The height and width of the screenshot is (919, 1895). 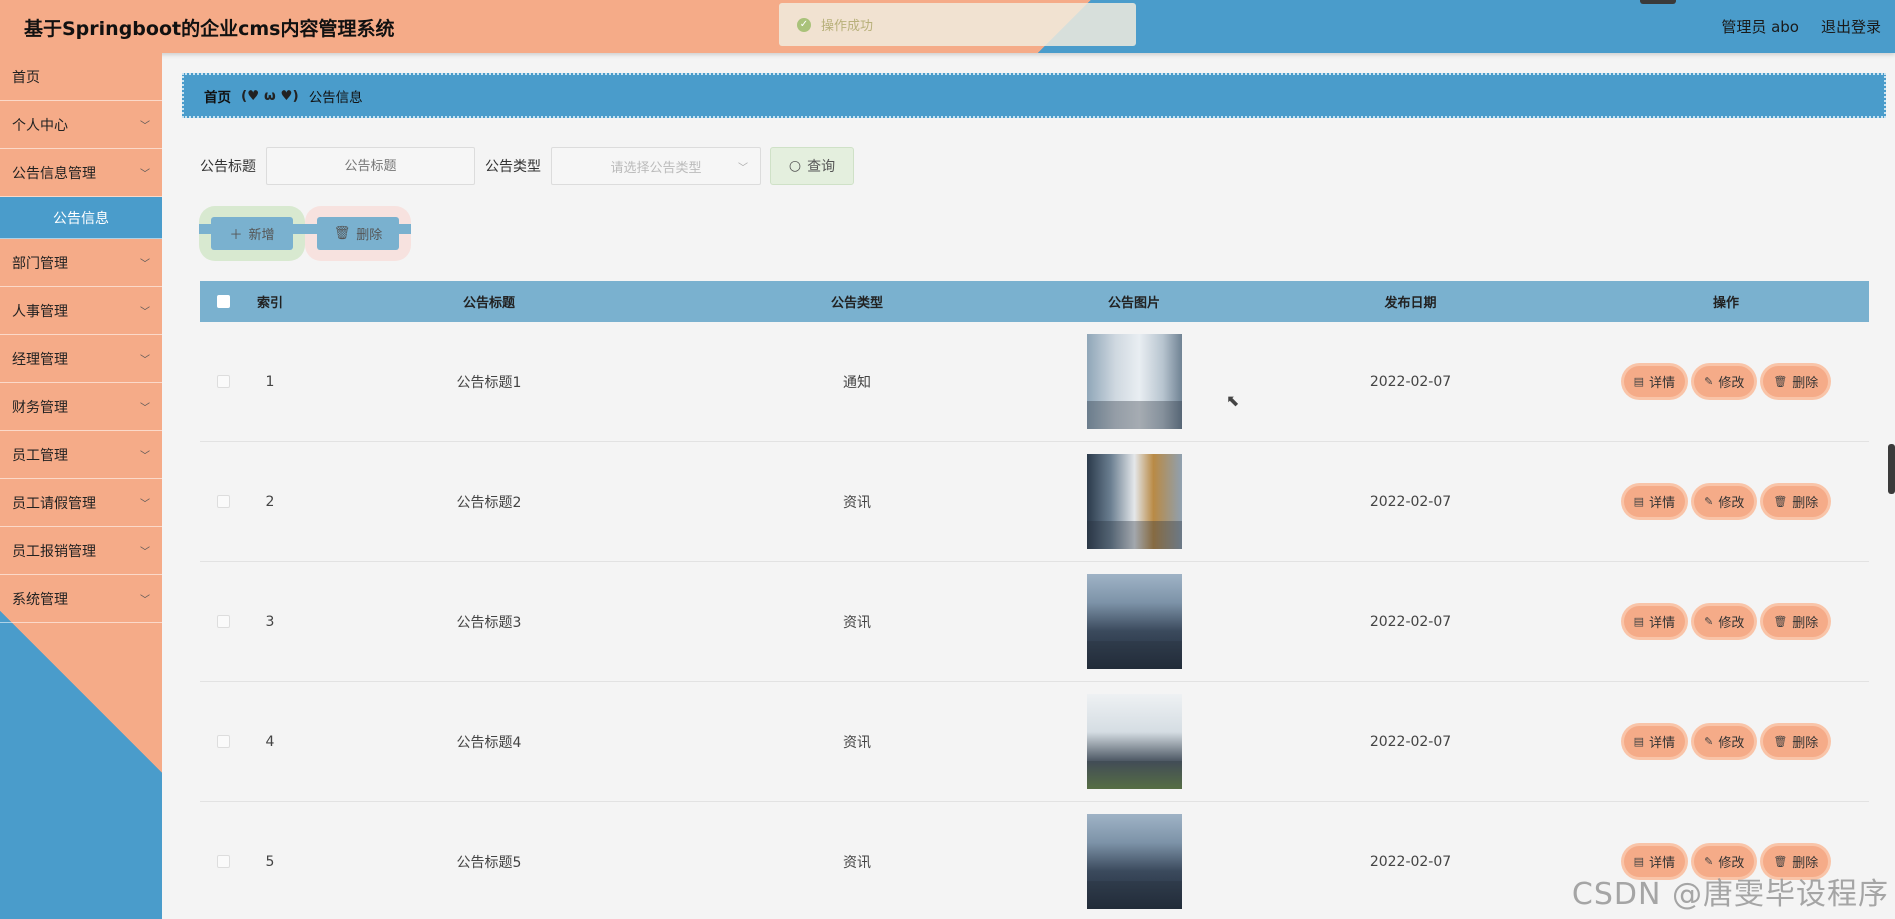 I want to click on row-index: 2, so click(x=270, y=501).